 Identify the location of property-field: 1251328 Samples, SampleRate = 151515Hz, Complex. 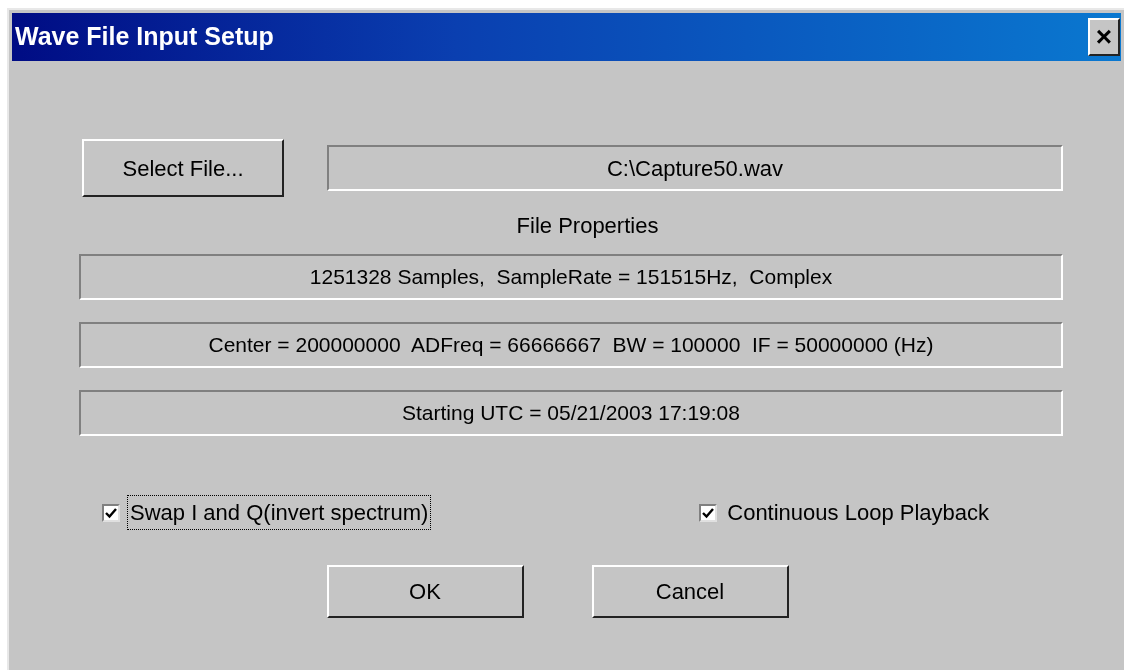
(571, 277).